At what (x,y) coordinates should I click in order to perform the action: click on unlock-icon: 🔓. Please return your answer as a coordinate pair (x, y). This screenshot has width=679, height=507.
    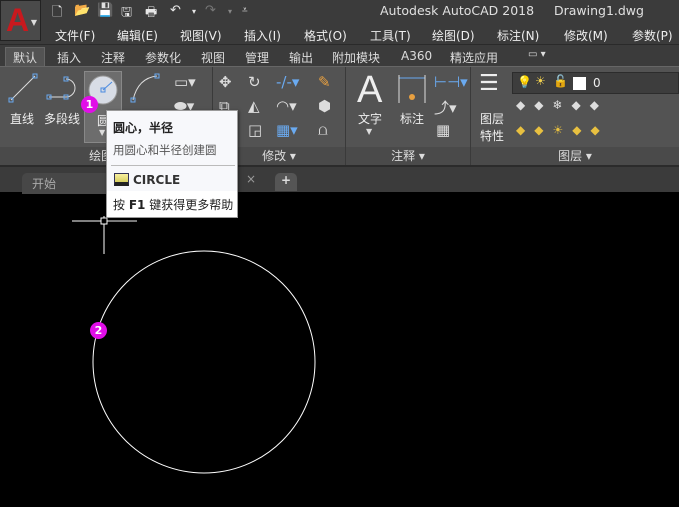
    Looking at the image, I should click on (560, 81).